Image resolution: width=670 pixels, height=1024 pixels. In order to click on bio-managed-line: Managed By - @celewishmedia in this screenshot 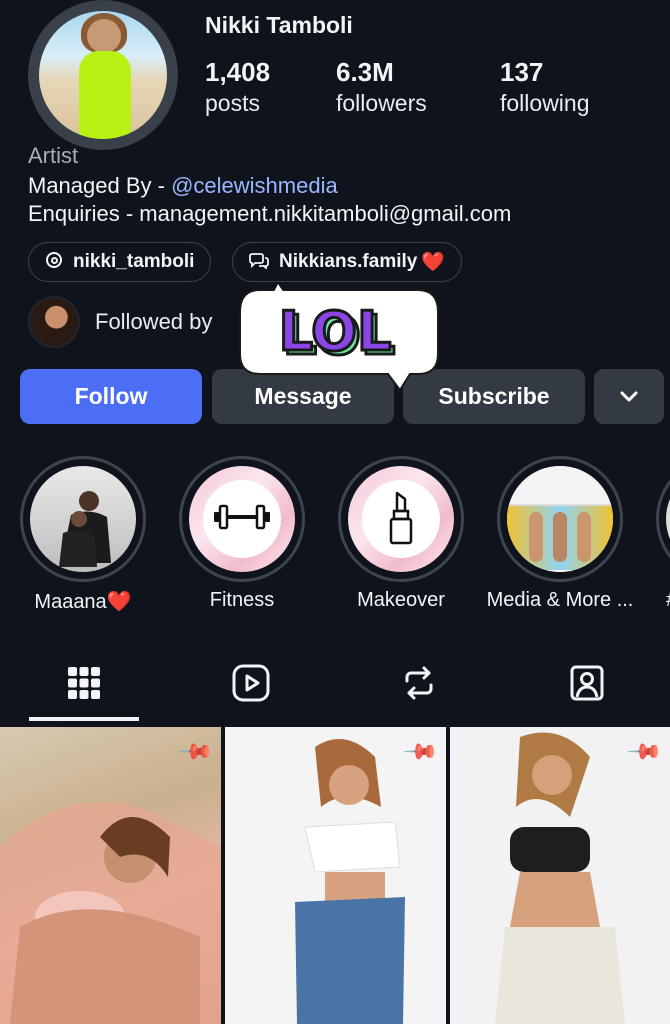, I will do `click(183, 186)`.